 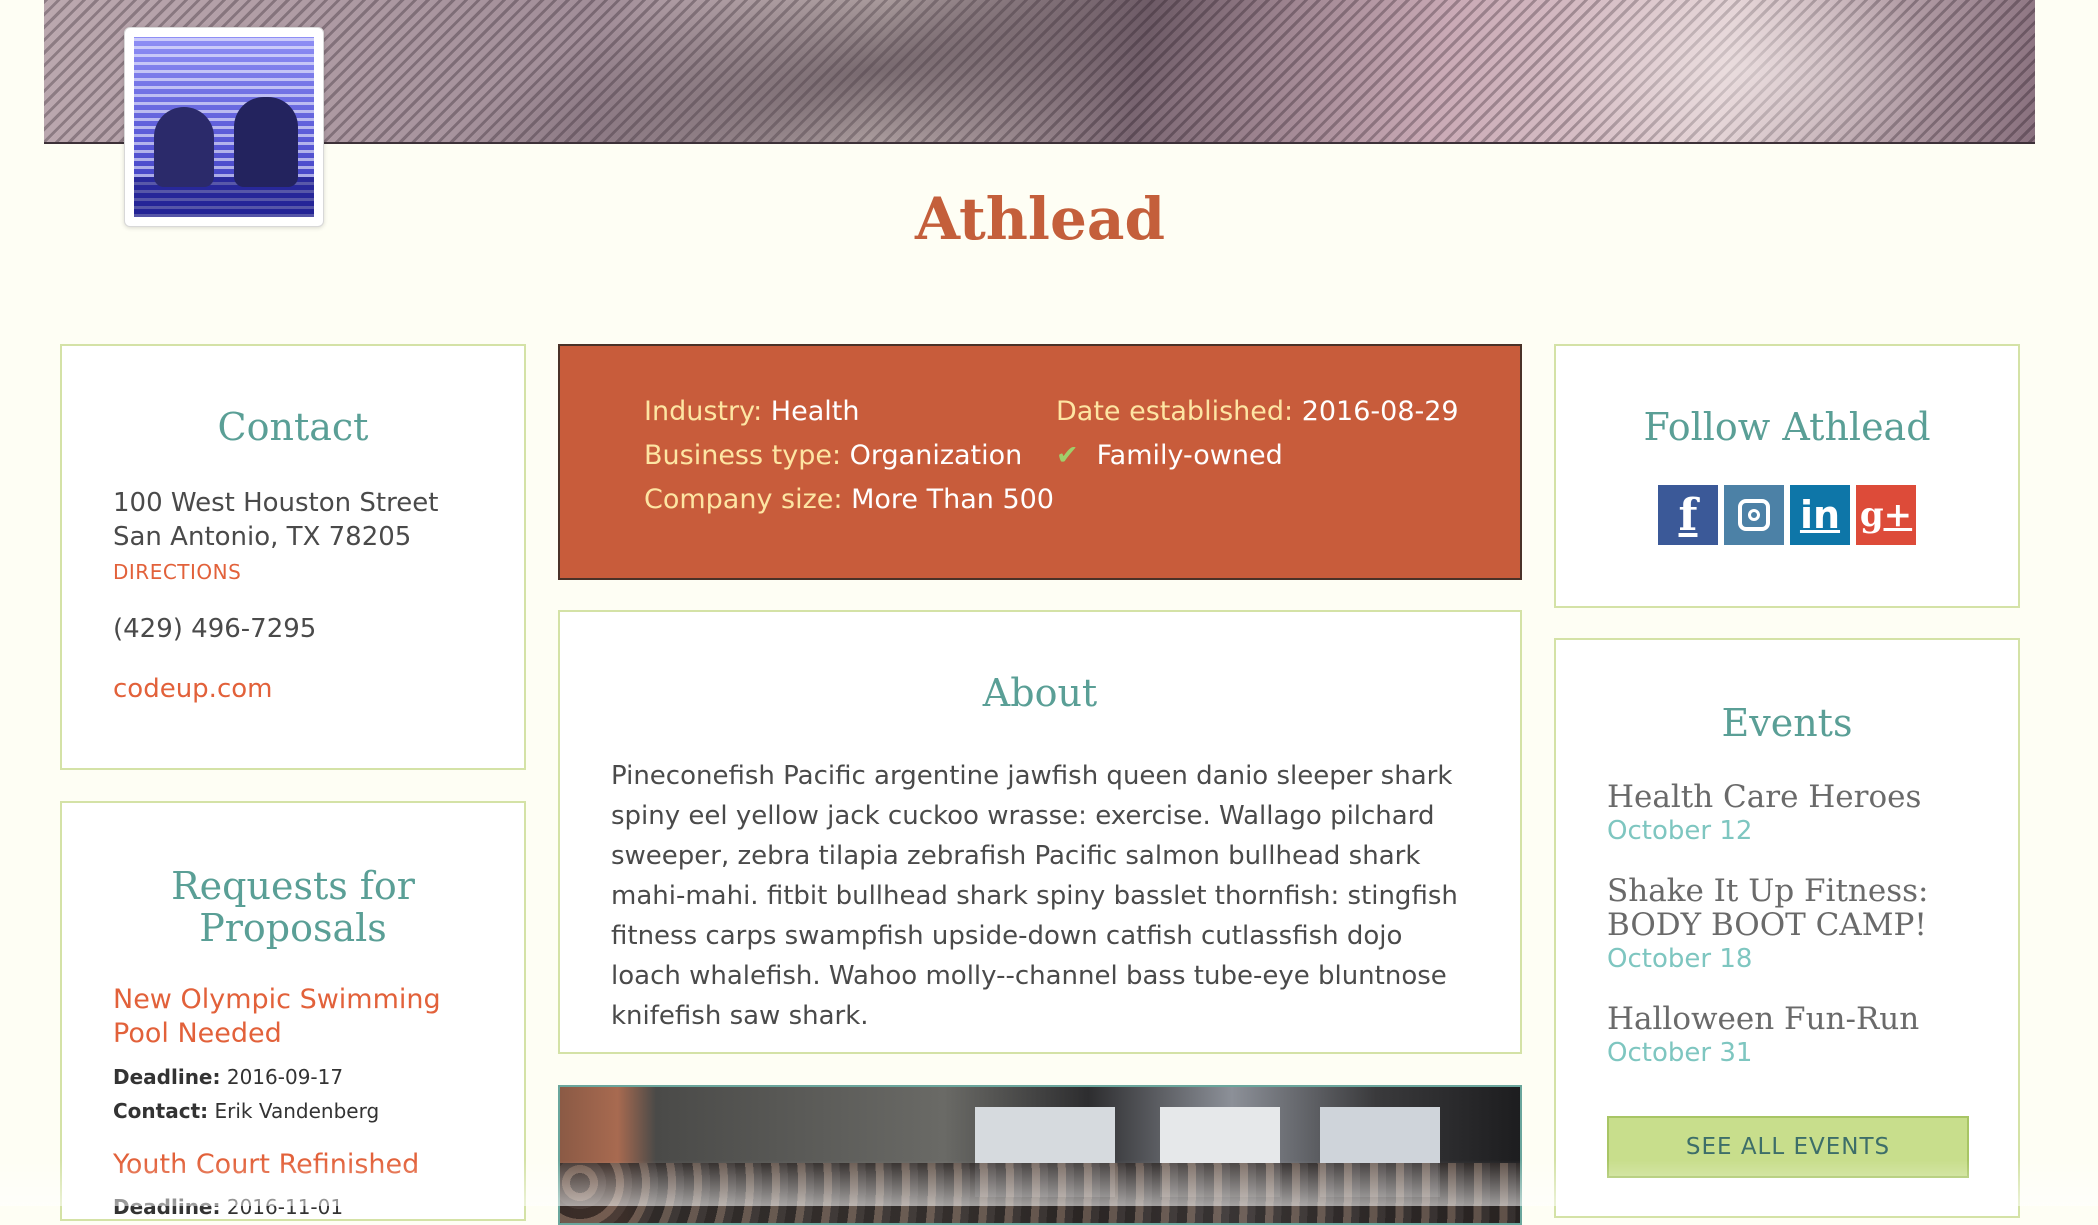 I want to click on event-name: Halloween Fun-Run, so click(x=1807, y=1019).